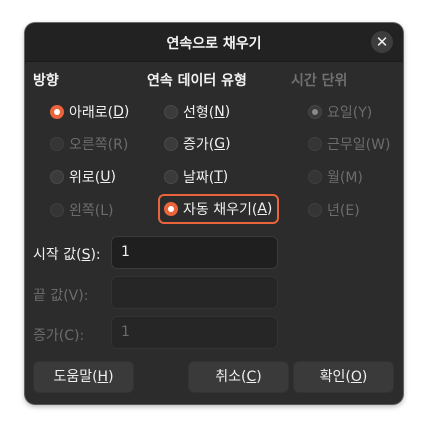 This screenshot has height=432, width=428. Describe the element at coordinates (334, 210) in the screenshot. I see `radio-unit-year: 년(E)` at that location.